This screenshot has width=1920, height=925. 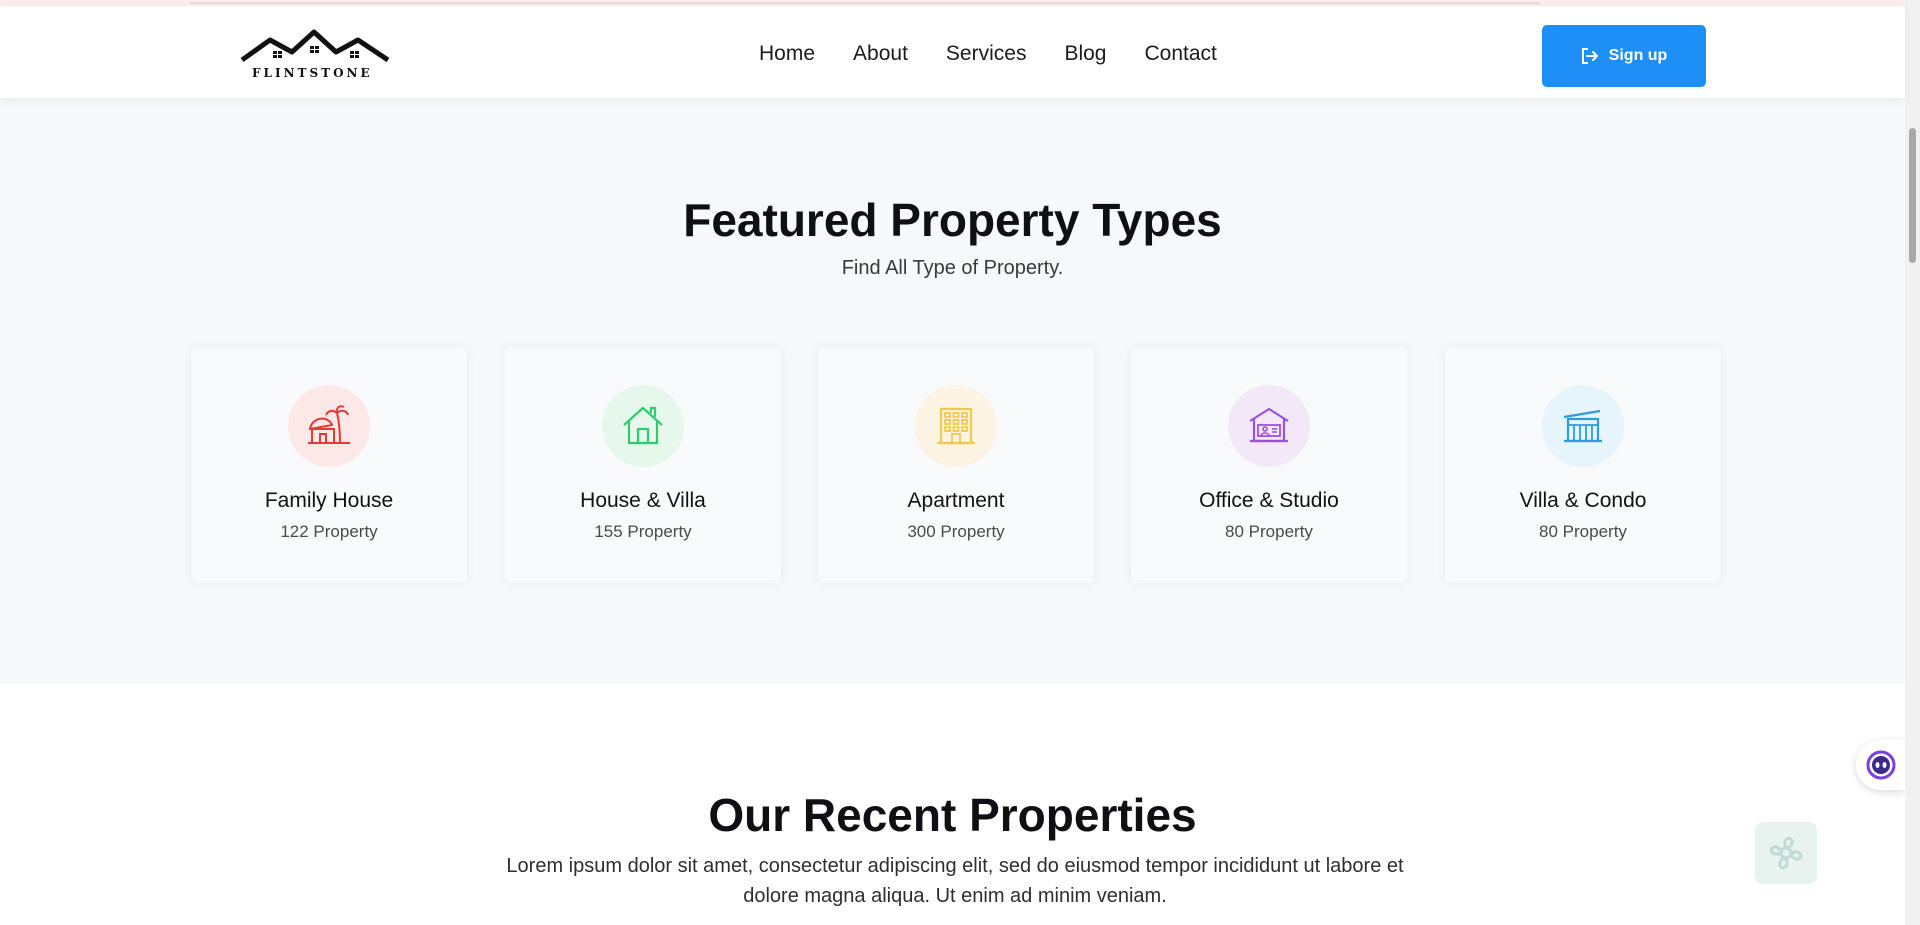 What do you see at coordinates (952, 268) in the screenshot?
I see `featured-subtitle: Find All Type of Property.` at bounding box center [952, 268].